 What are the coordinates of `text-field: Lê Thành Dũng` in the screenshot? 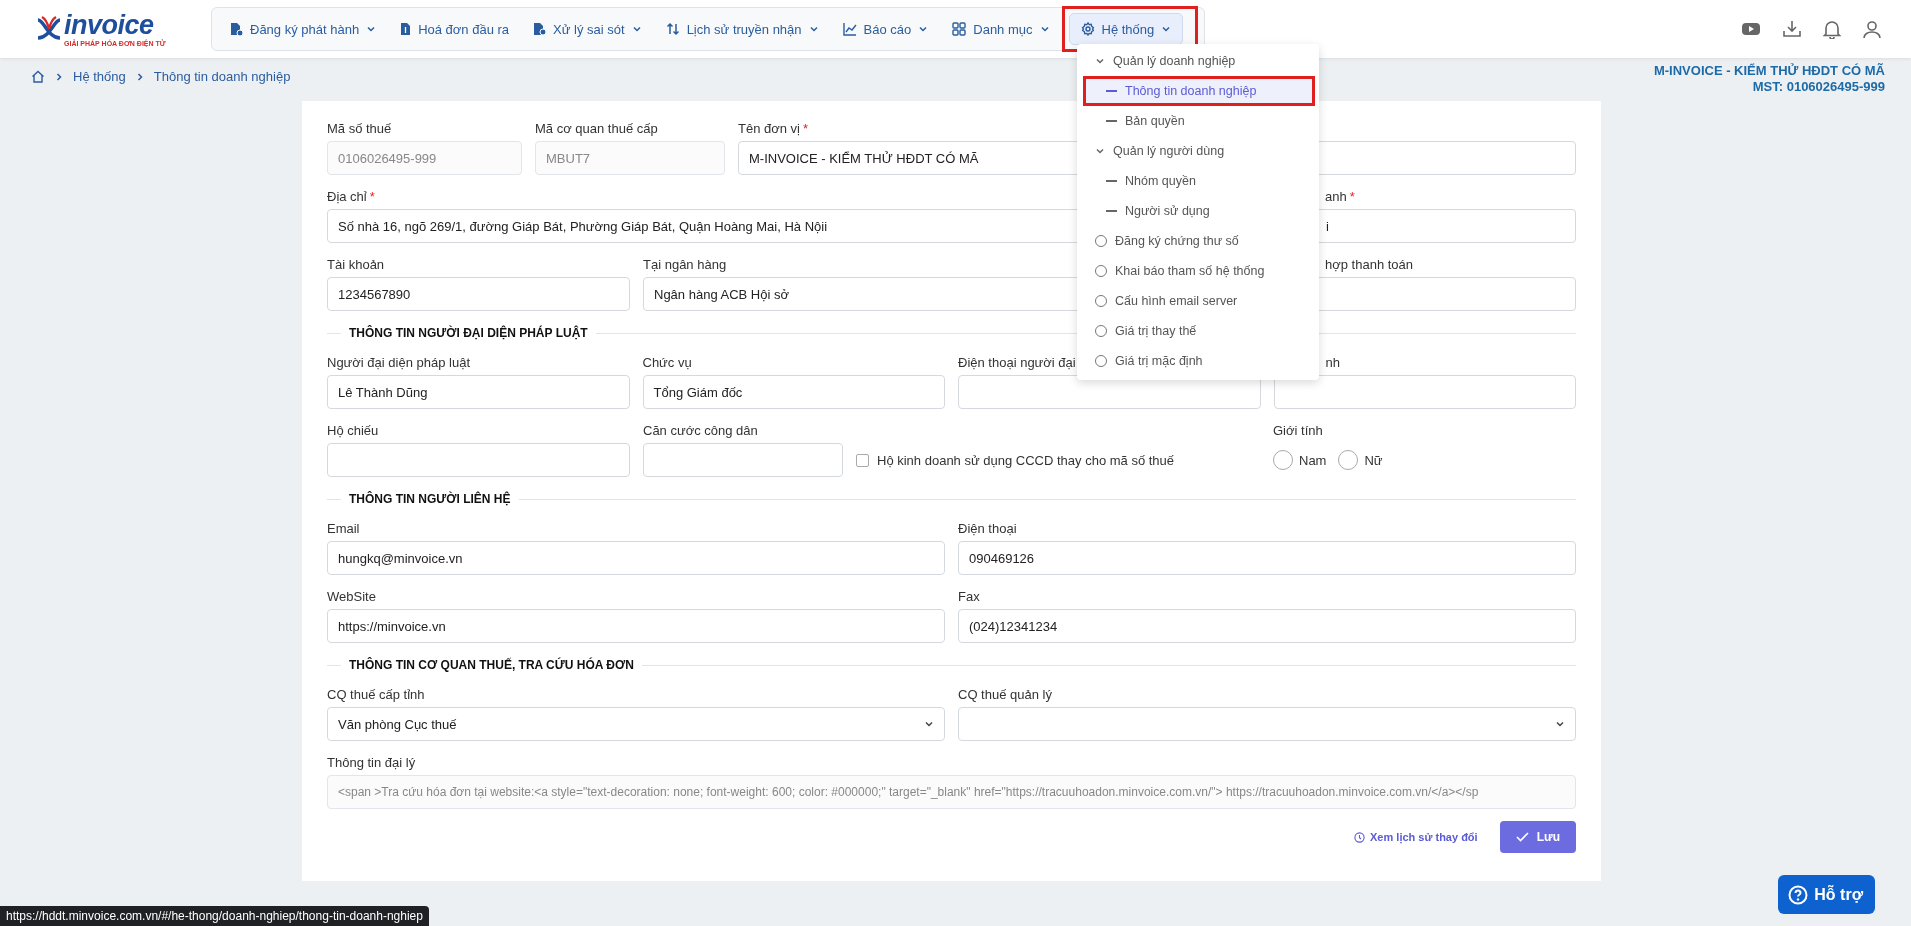 It's located at (478, 392).